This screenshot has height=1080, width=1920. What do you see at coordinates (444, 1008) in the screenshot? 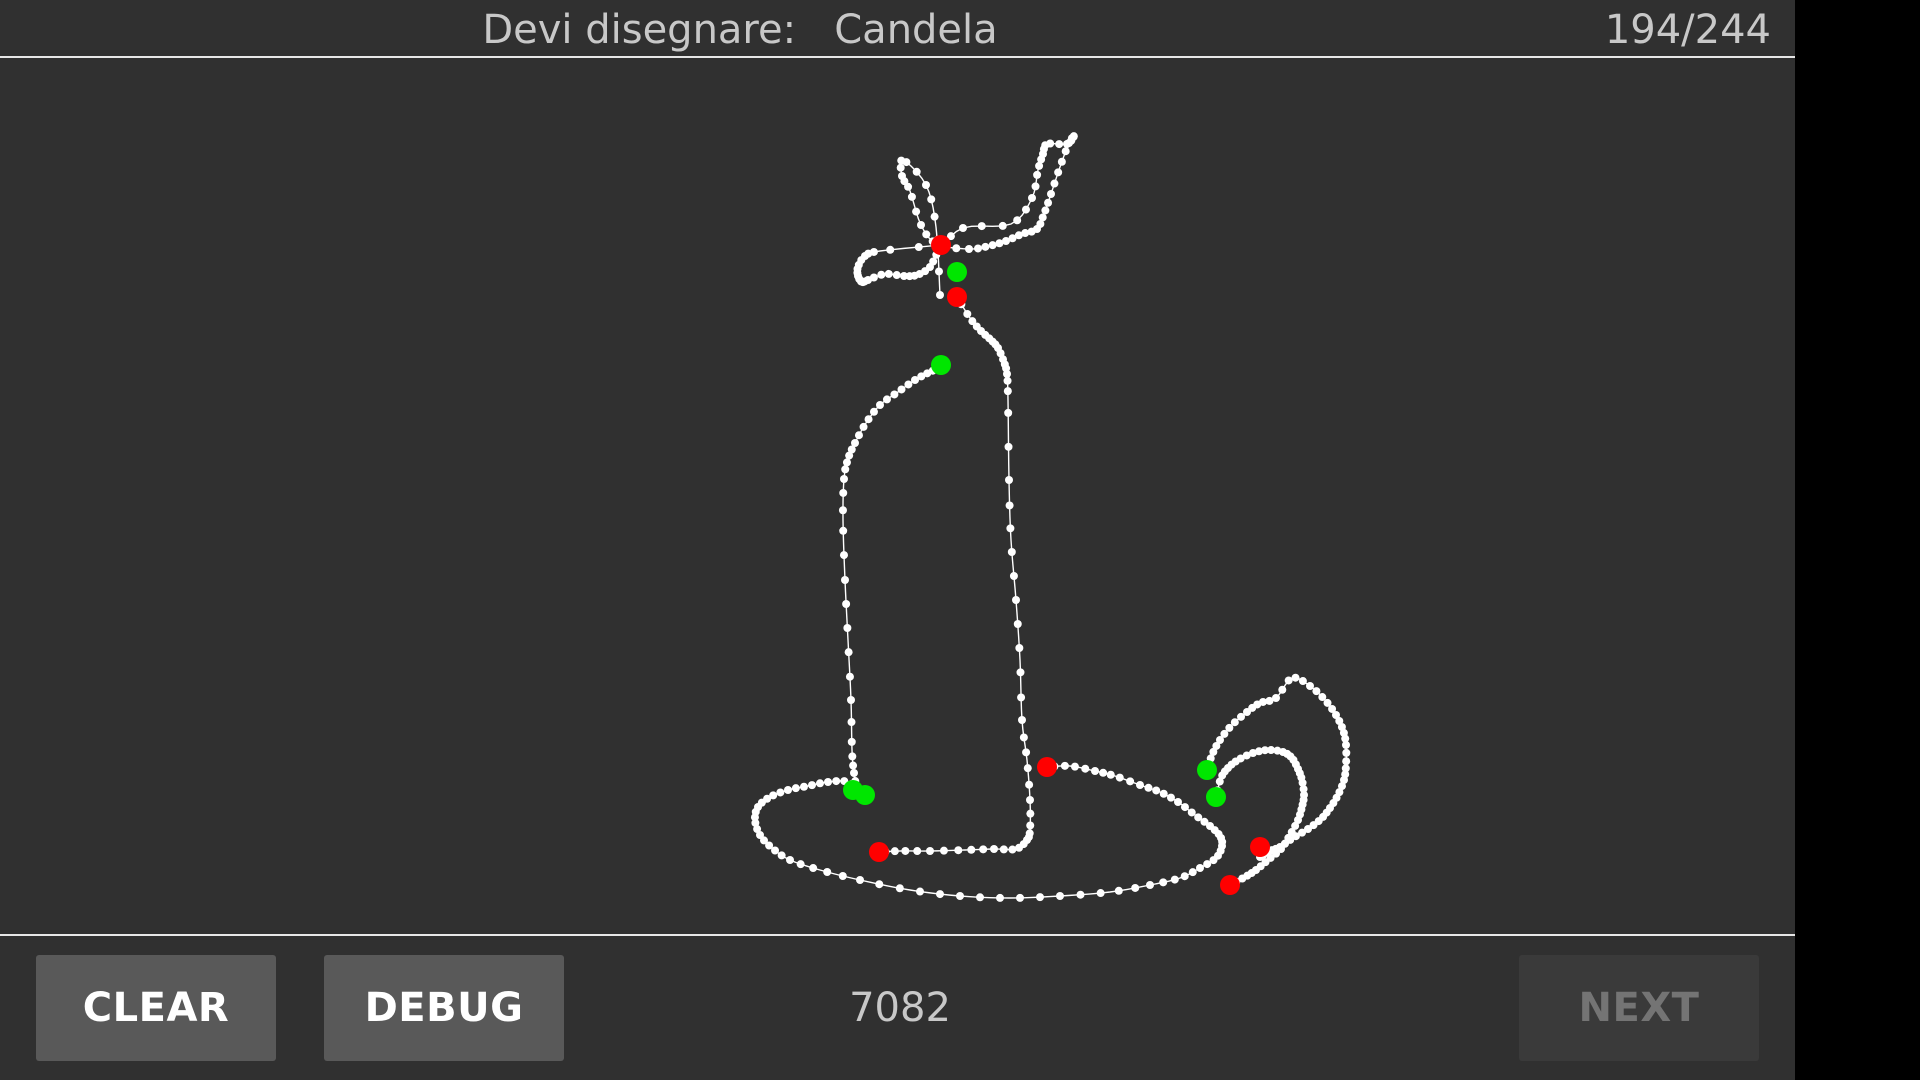
I see `debug-button: DEBUG` at bounding box center [444, 1008].